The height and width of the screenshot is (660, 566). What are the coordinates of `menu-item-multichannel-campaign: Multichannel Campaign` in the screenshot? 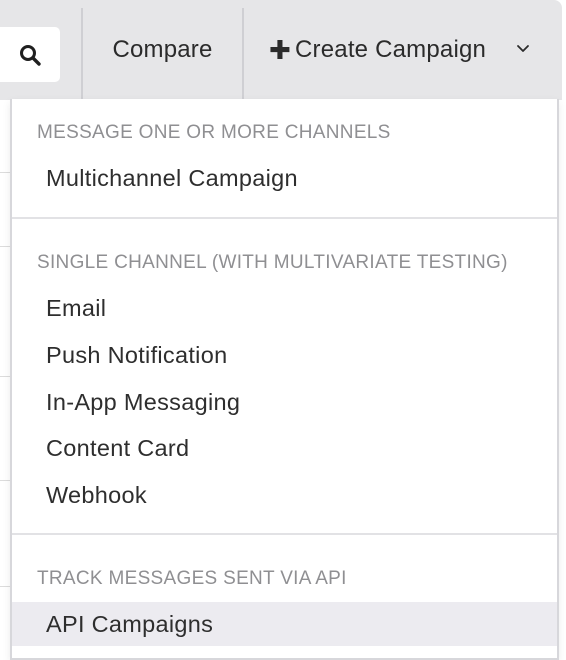 It's located at (284, 178).